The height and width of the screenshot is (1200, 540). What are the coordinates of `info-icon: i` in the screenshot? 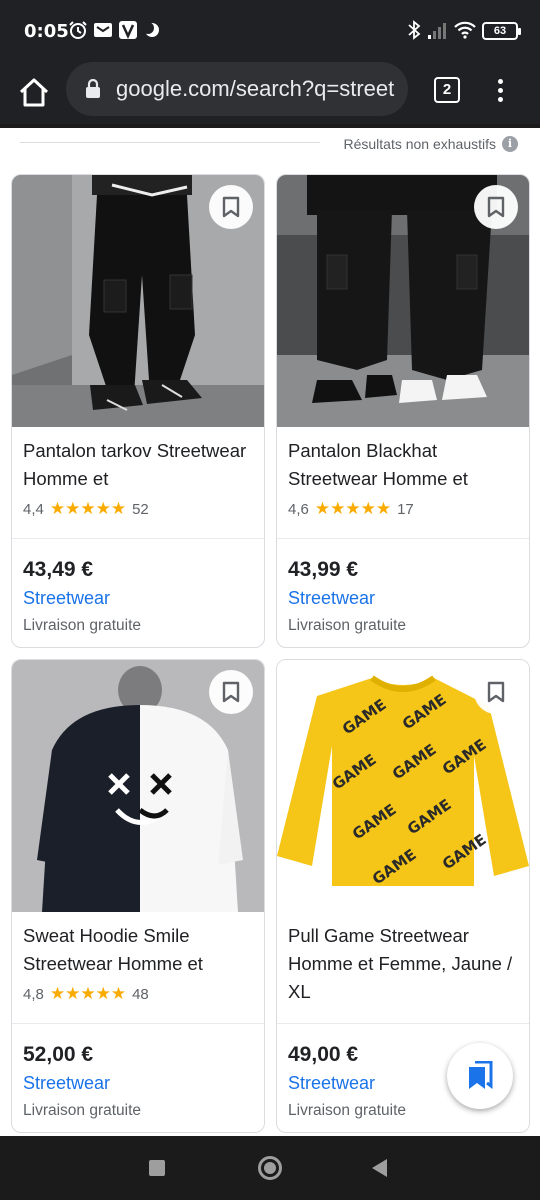 It's located at (510, 144).